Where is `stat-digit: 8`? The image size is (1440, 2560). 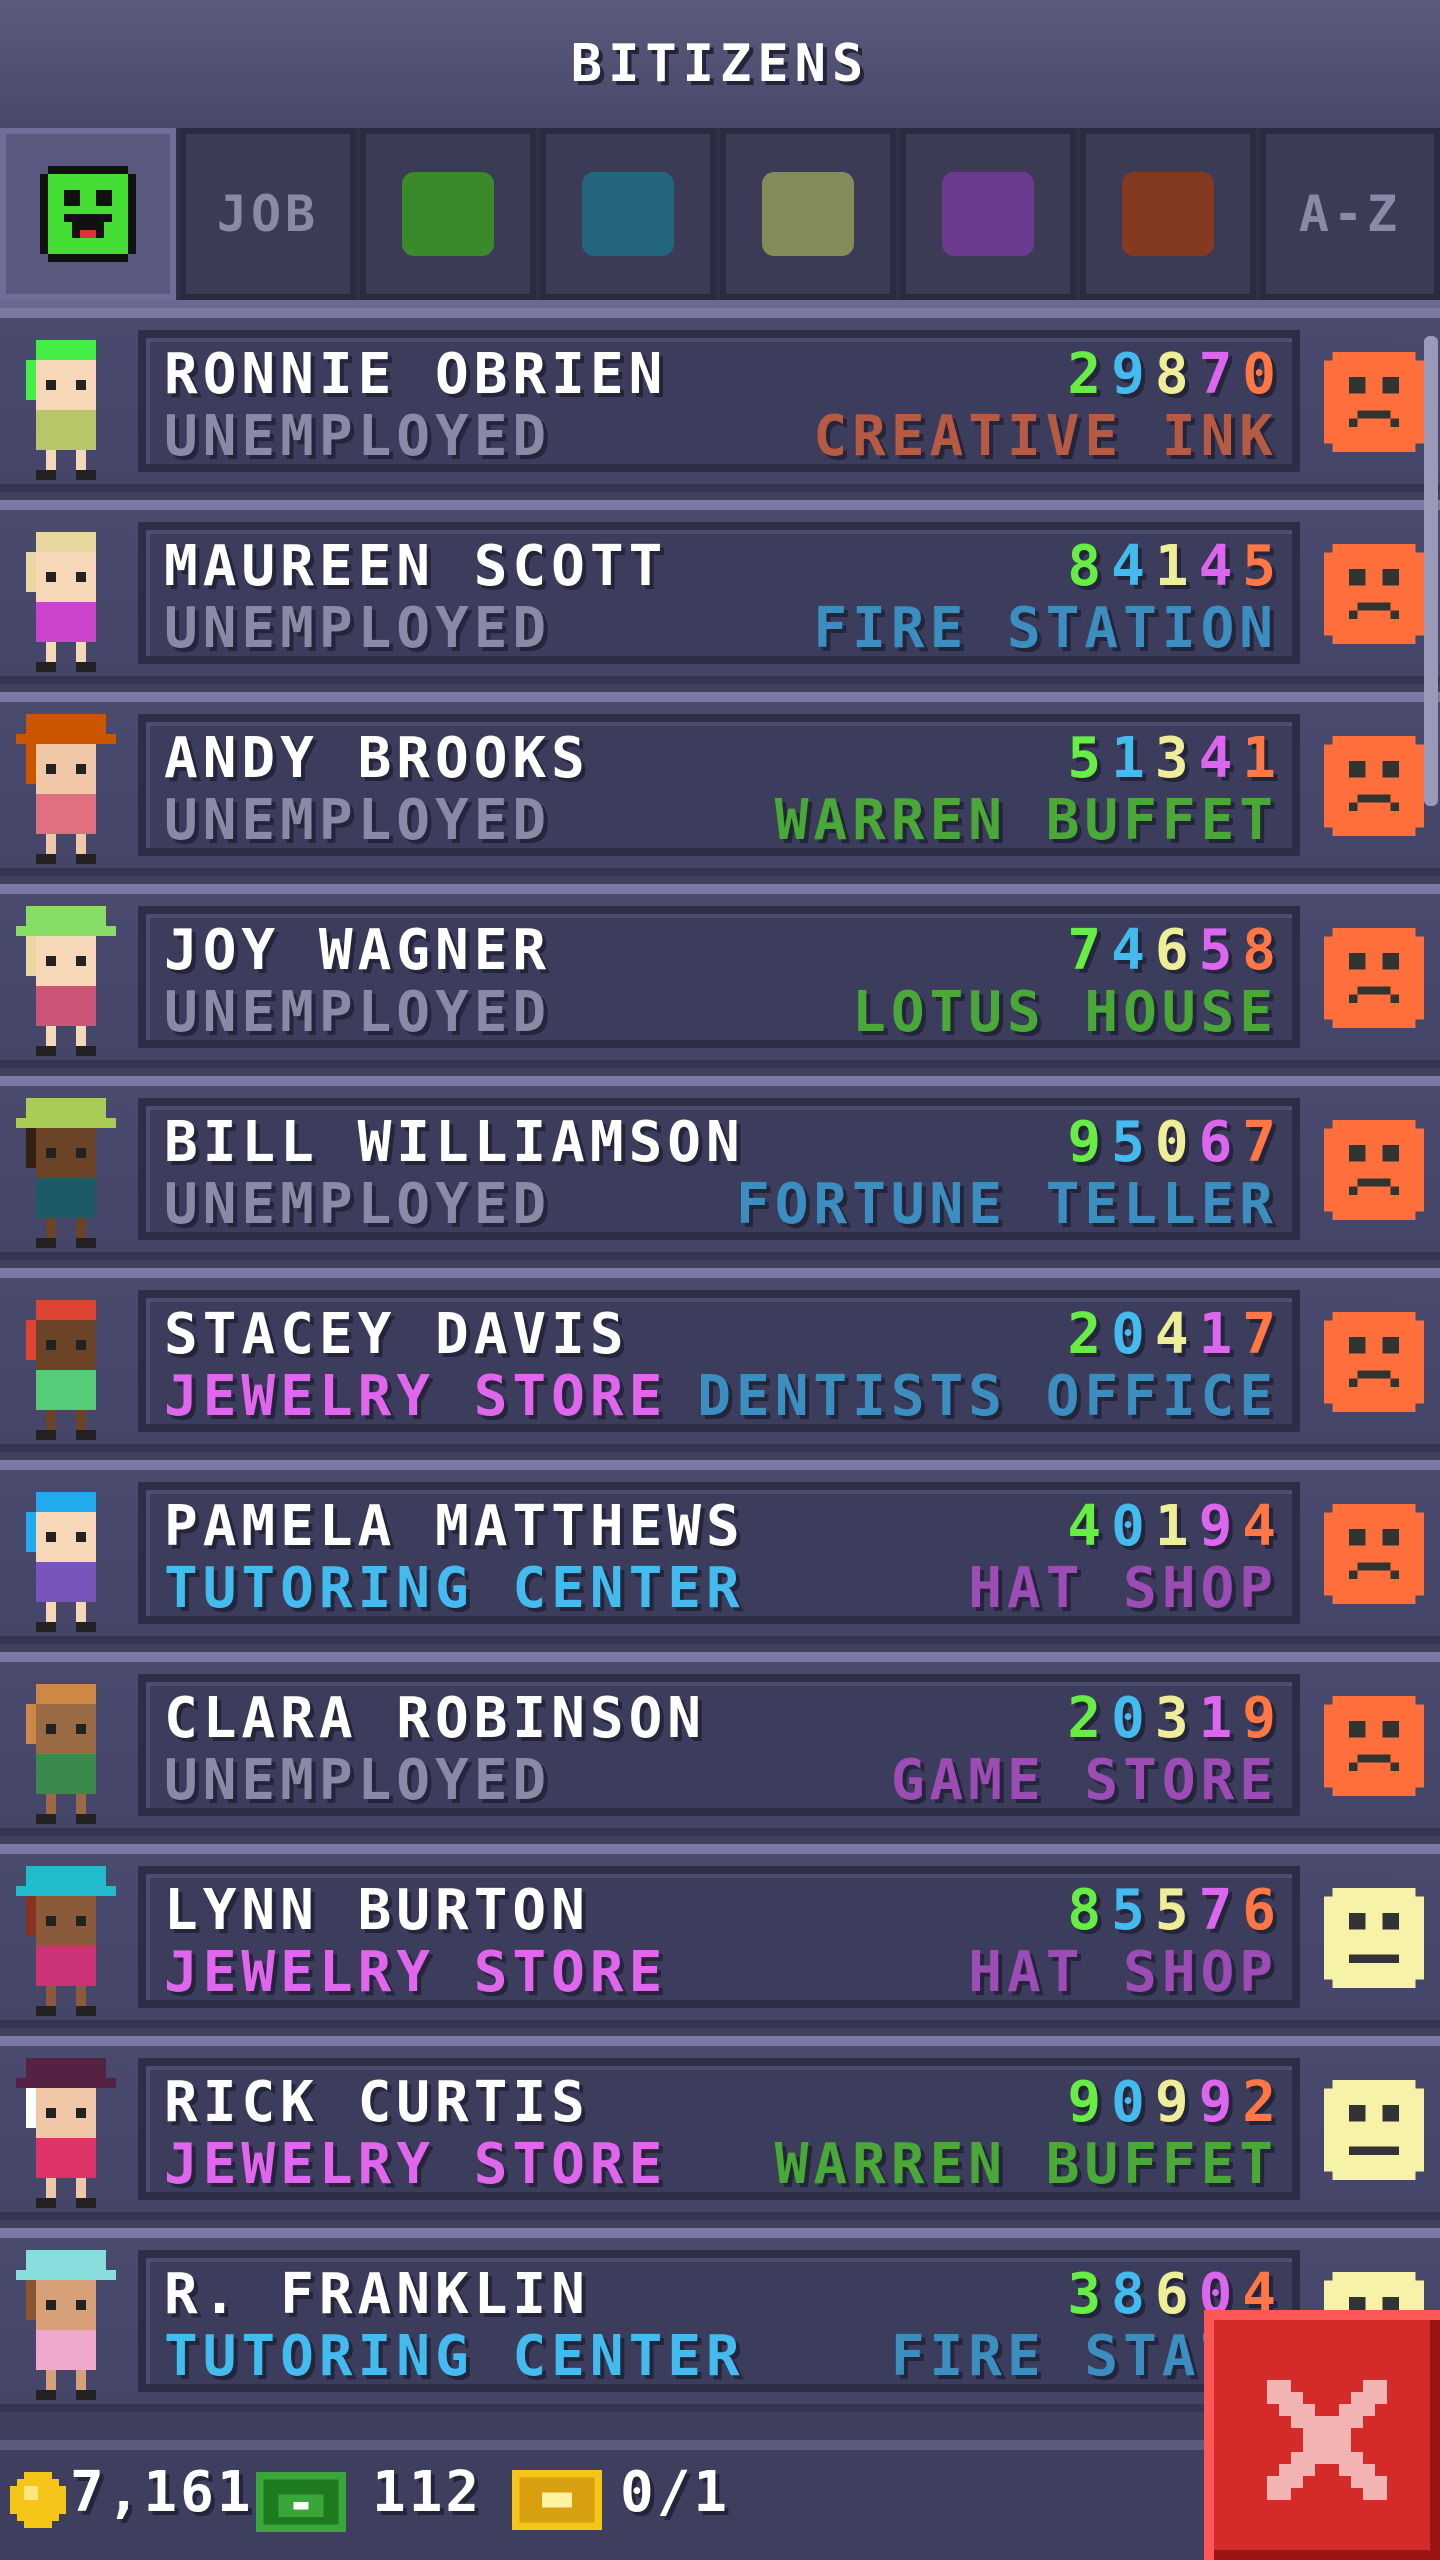
stat-digit: 8 is located at coordinates (1264, 950).